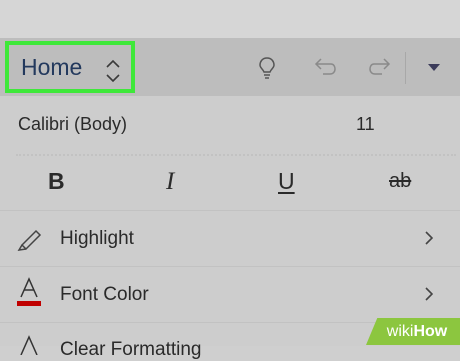  Describe the element at coordinates (380, 67) in the screenshot. I see `redo-icon` at that location.